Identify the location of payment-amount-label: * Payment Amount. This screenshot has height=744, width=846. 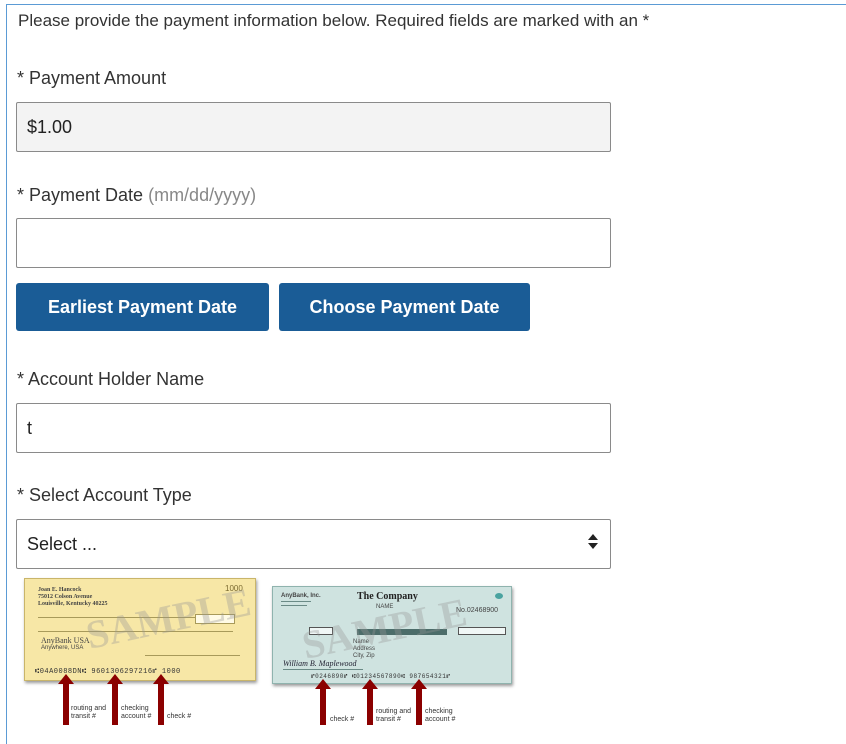
(92, 78).